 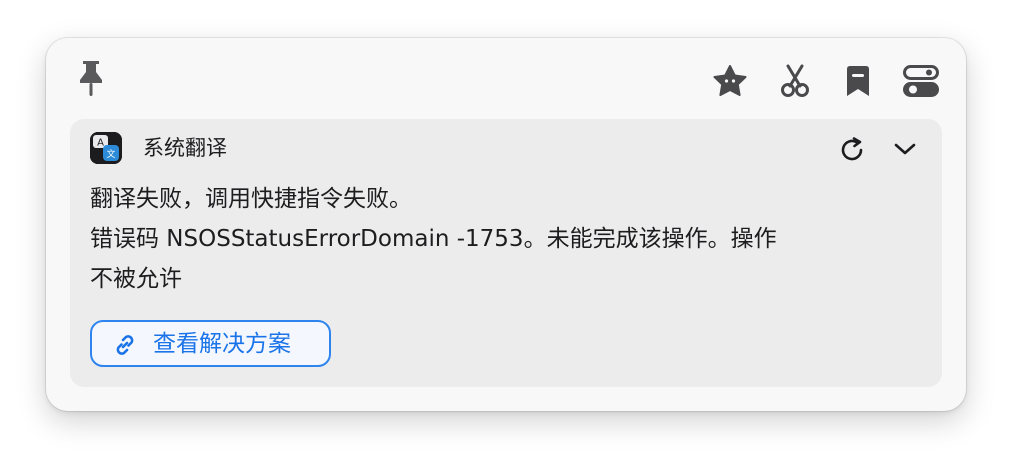 I want to click on service-name: 系统翻译, so click(x=185, y=148).